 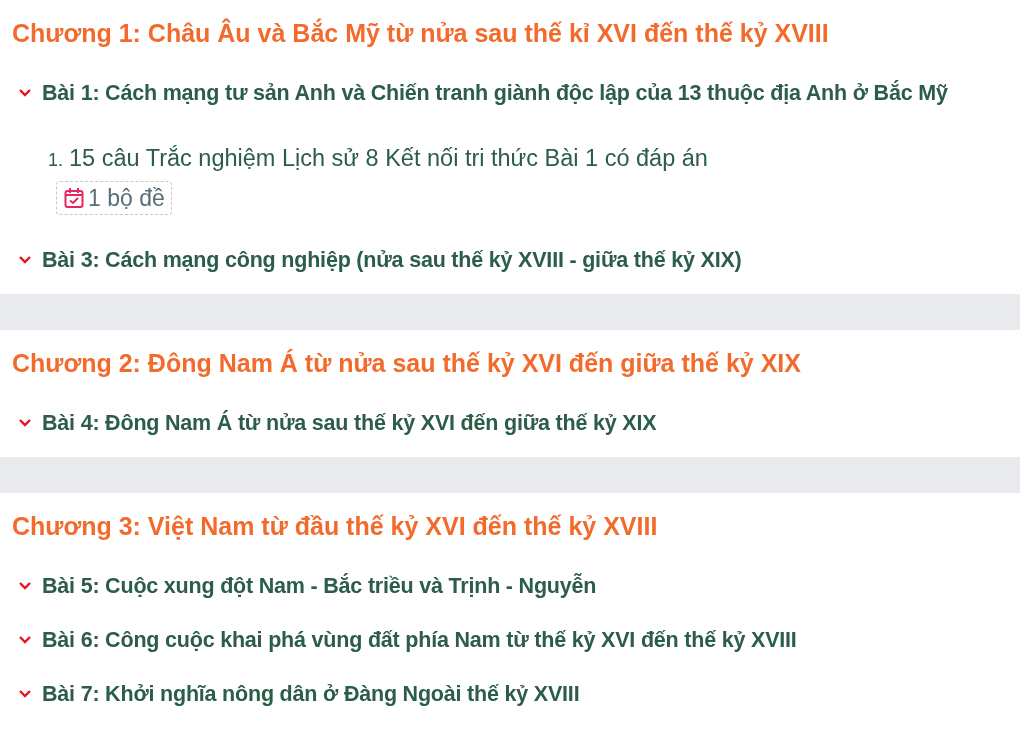 I want to click on chapter-title: Chương 2: Đông Nam Á từ nửa sau thế kỷ XVI đến giữa thế kỷ XIX, so click(x=407, y=363).